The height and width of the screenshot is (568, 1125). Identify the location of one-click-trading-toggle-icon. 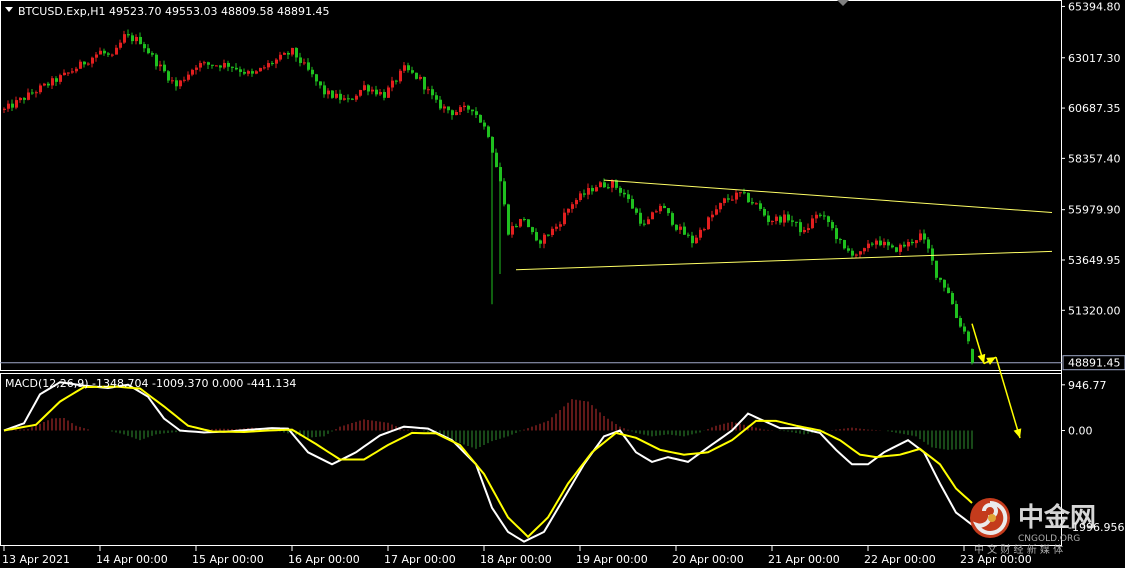
(843, 3).